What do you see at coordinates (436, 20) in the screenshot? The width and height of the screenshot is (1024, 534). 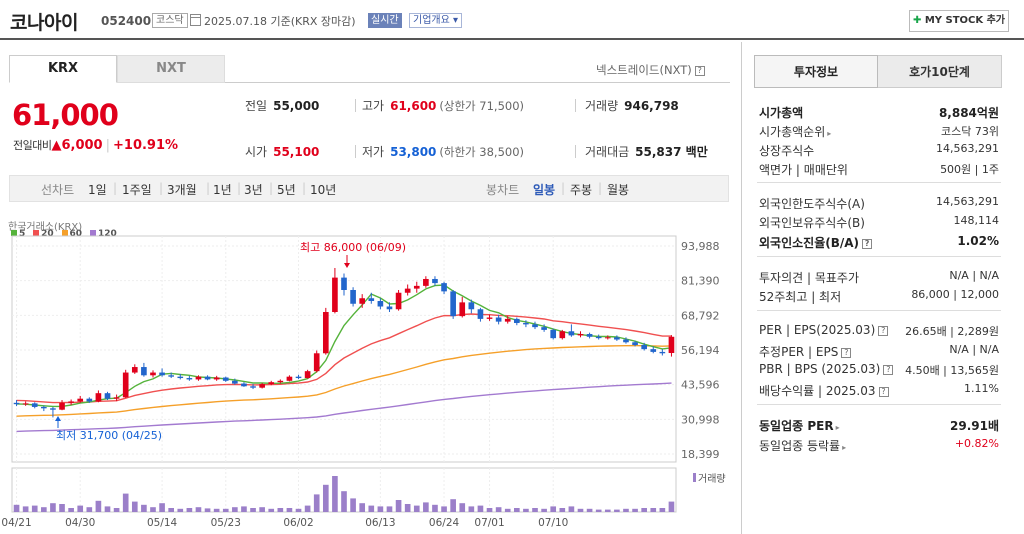 I see `corp-info-dropdown: 기업개요 ▾` at bounding box center [436, 20].